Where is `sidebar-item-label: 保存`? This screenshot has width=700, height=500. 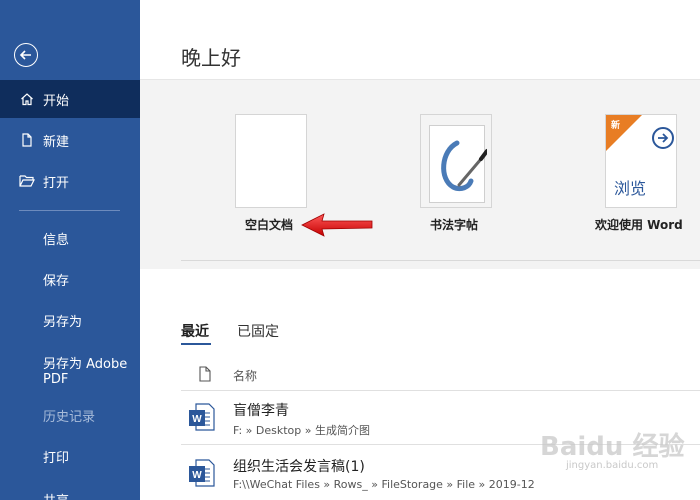
sidebar-item-label: 保存 is located at coordinates (56, 281).